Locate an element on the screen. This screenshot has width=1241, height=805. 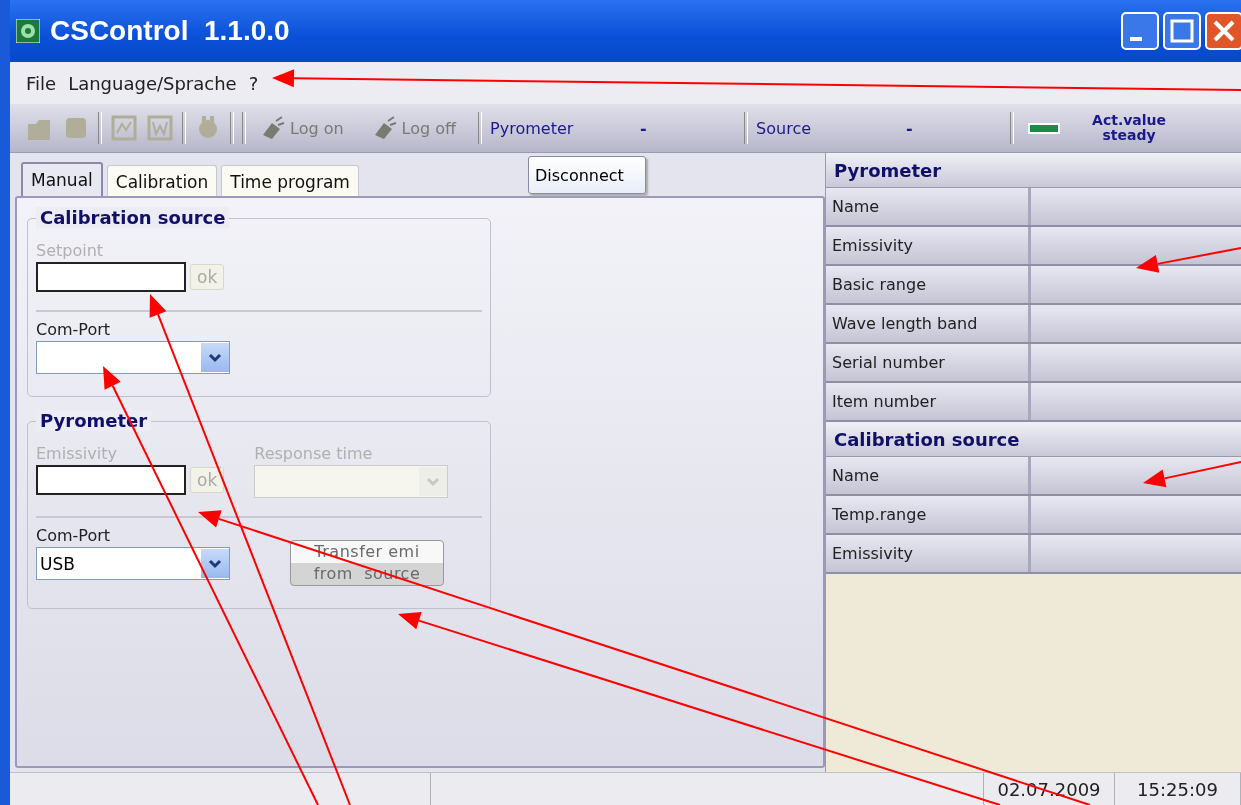
minimize-icon is located at coordinates (1140, 31).